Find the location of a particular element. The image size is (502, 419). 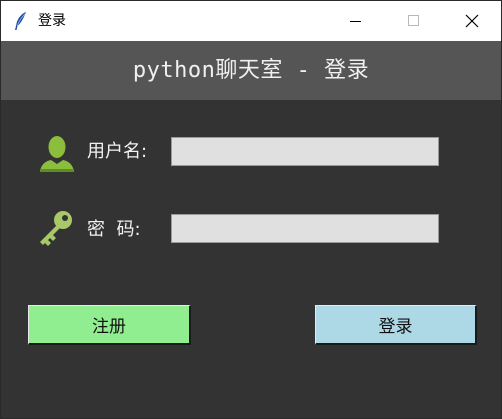

login-button: 登录 is located at coordinates (396, 325).